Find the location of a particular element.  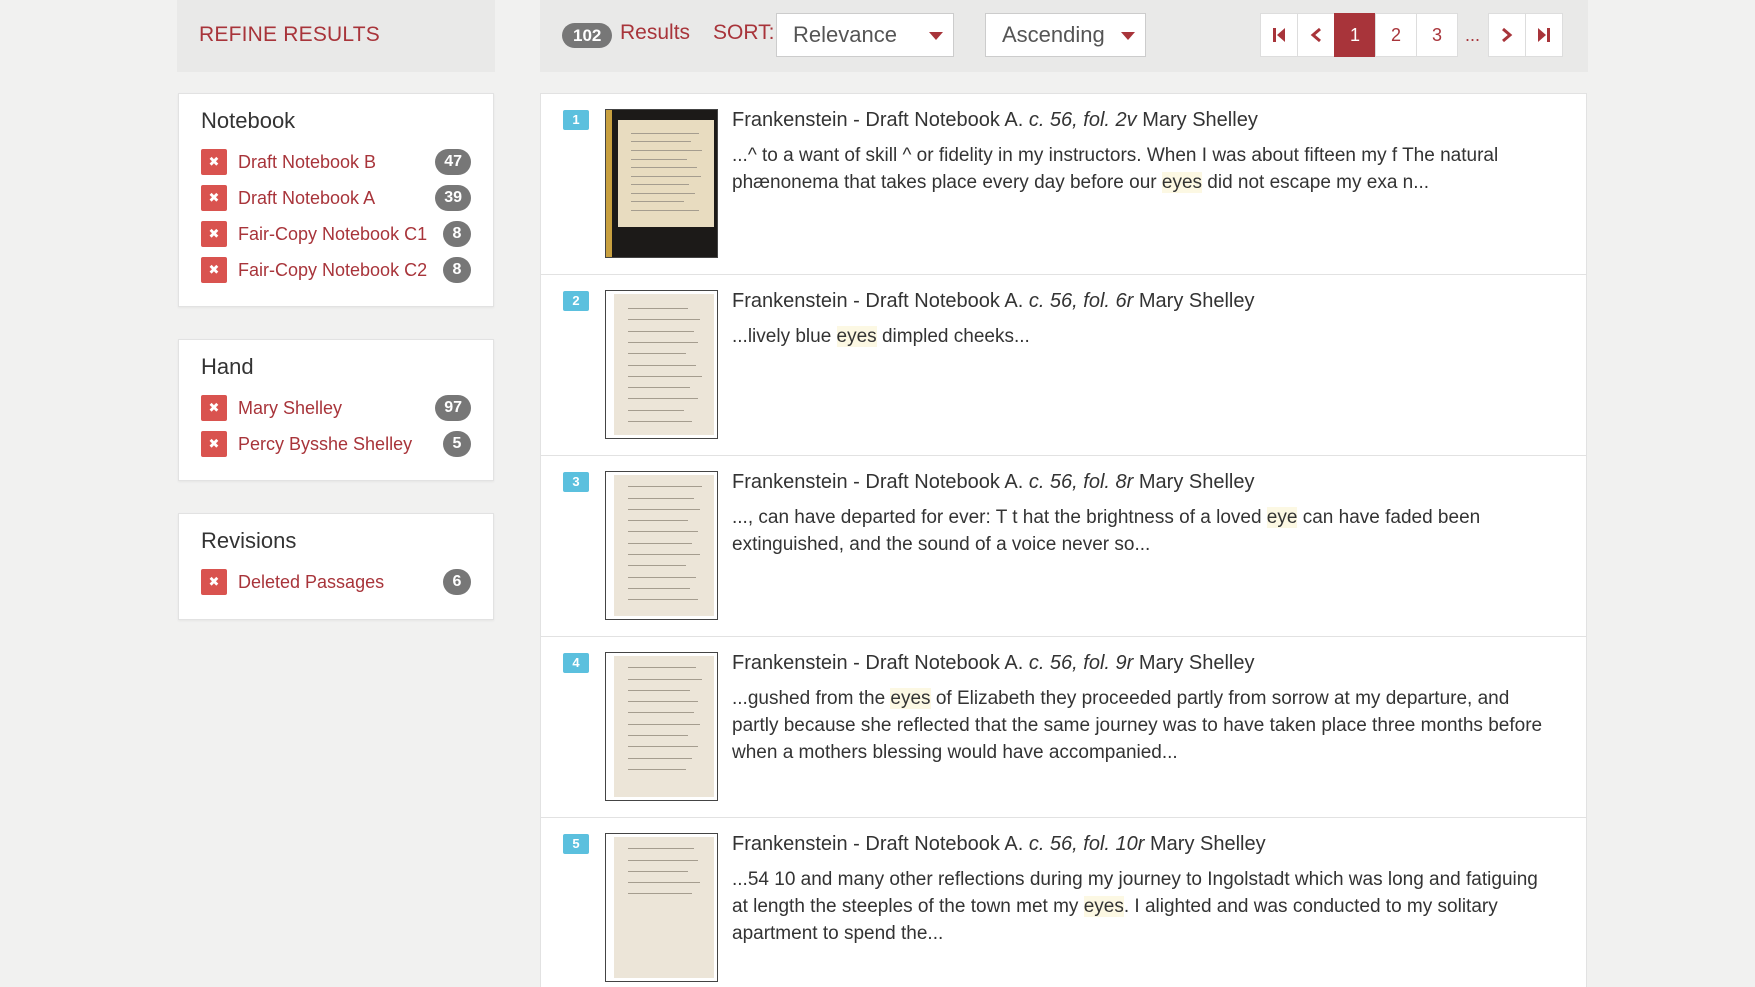

facet-item-label: Fair-Copy Notebook C2 is located at coordinates (332, 270).